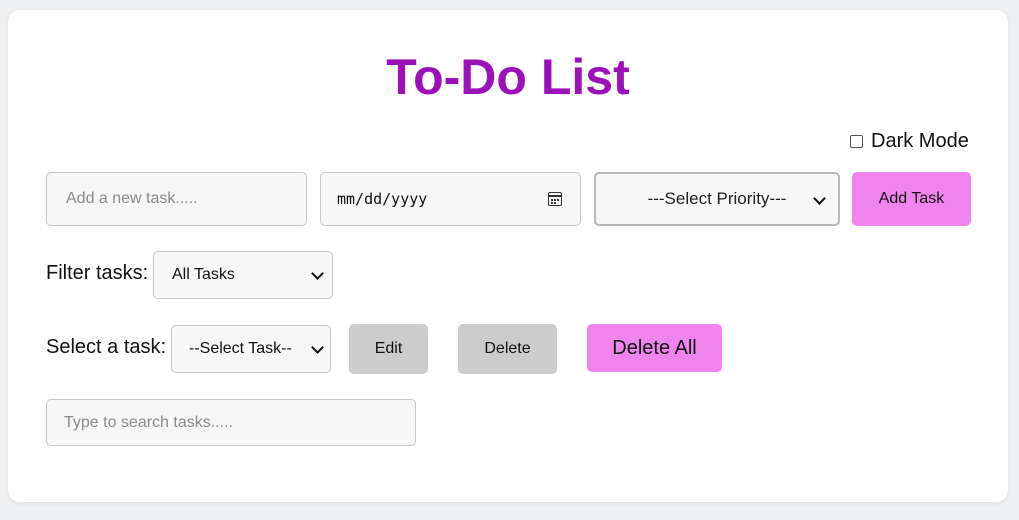 This screenshot has width=1019, height=520. I want to click on page-title: To-Do List, so click(508, 77).